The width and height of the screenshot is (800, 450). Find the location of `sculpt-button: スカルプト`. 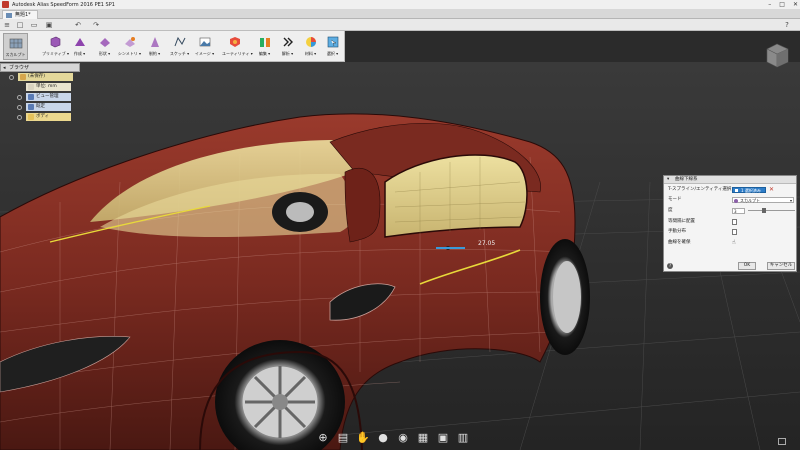

sculpt-button: スカルプト is located at coordinates (15, 46).